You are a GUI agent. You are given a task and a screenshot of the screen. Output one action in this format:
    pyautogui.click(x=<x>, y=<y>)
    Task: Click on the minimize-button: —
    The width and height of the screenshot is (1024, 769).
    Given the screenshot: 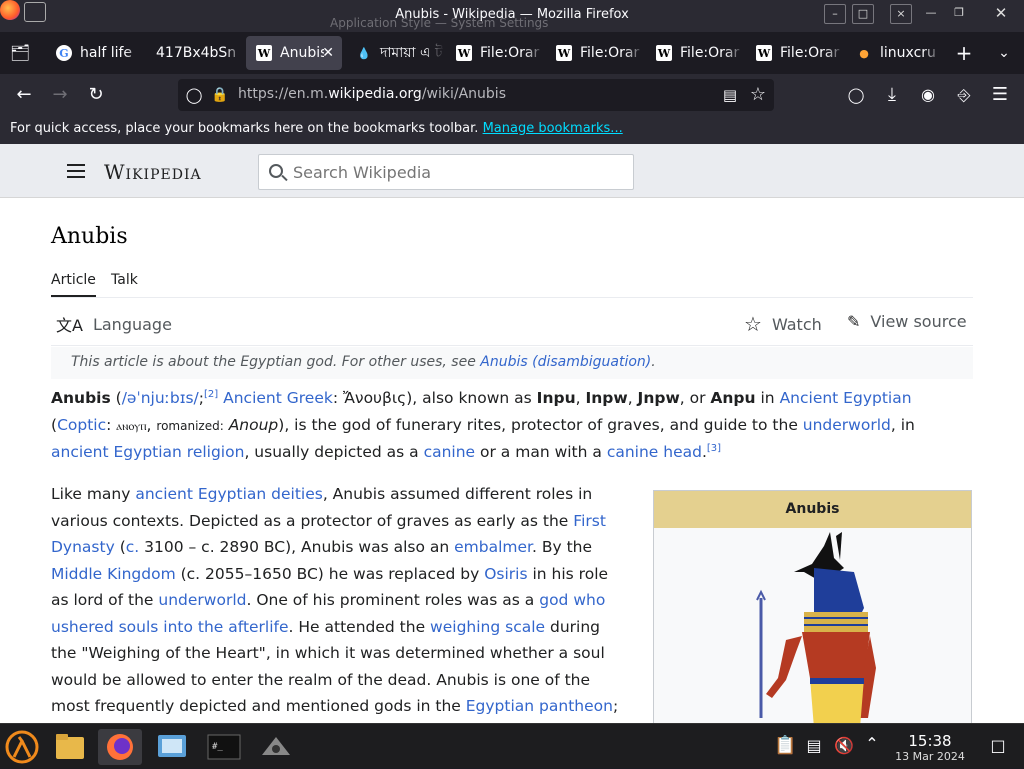 What is the action you would take?
    pyautogui.click(x=931, y=14)
    